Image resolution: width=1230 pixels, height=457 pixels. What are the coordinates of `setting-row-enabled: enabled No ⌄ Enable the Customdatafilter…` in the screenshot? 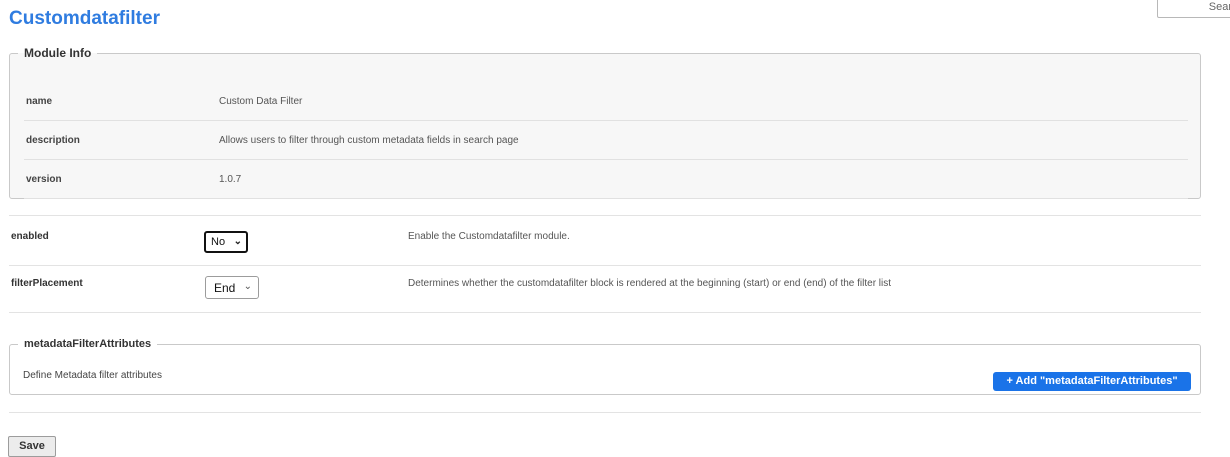 It's located at (605, 239).